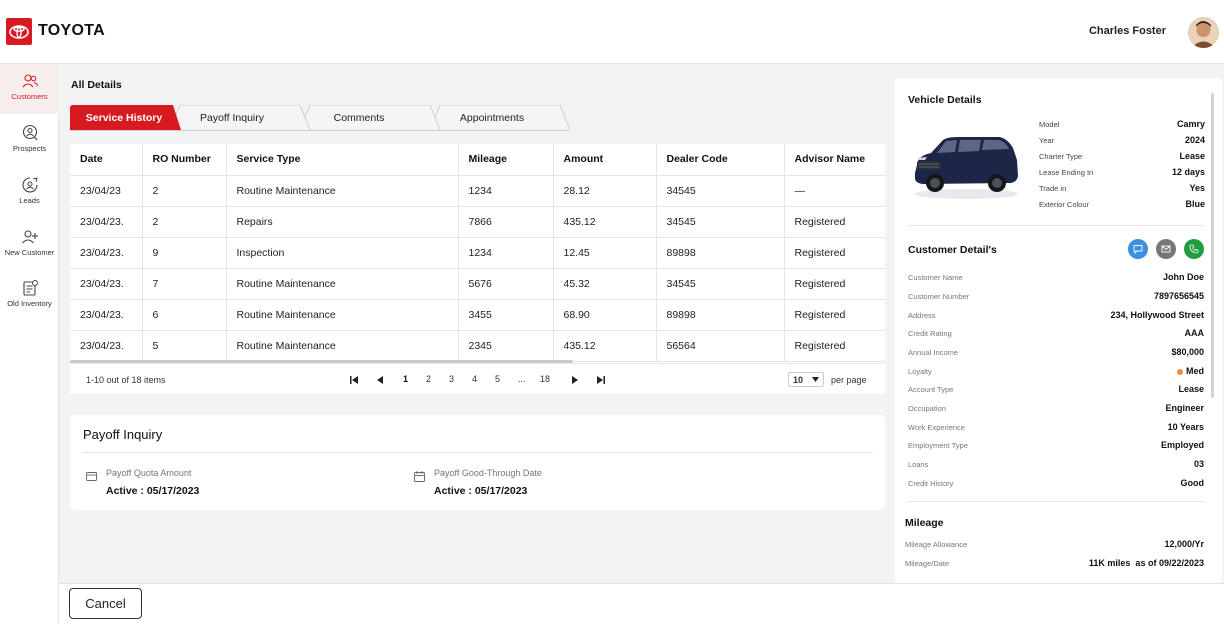 The height and width of the screenshot is (624, 1224). What do you see at coordinates (105, 603) in the screenshot?
I see `cancel-button: Cancel` at bounding box center [105, 603].